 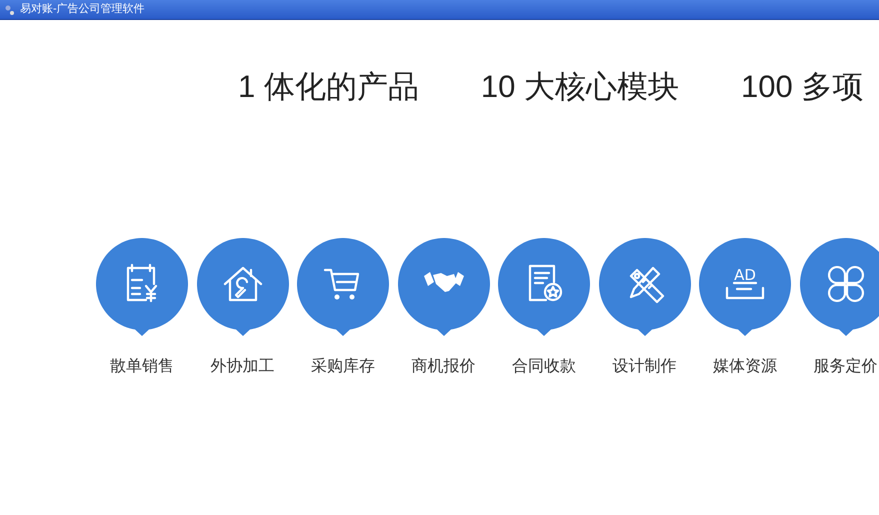 What do you see at coordinates (444, 366) in the screenshot?
I see `module-label: 商机报价` at bounding box center [444, 366].